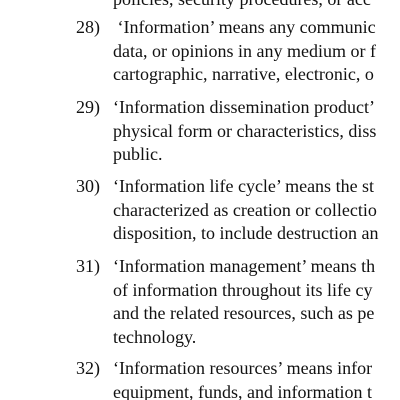 The width and height of the screenshot is (400, 400). I want to click on entry-text-line: equipment, funds, and information t, so click(242, 390).